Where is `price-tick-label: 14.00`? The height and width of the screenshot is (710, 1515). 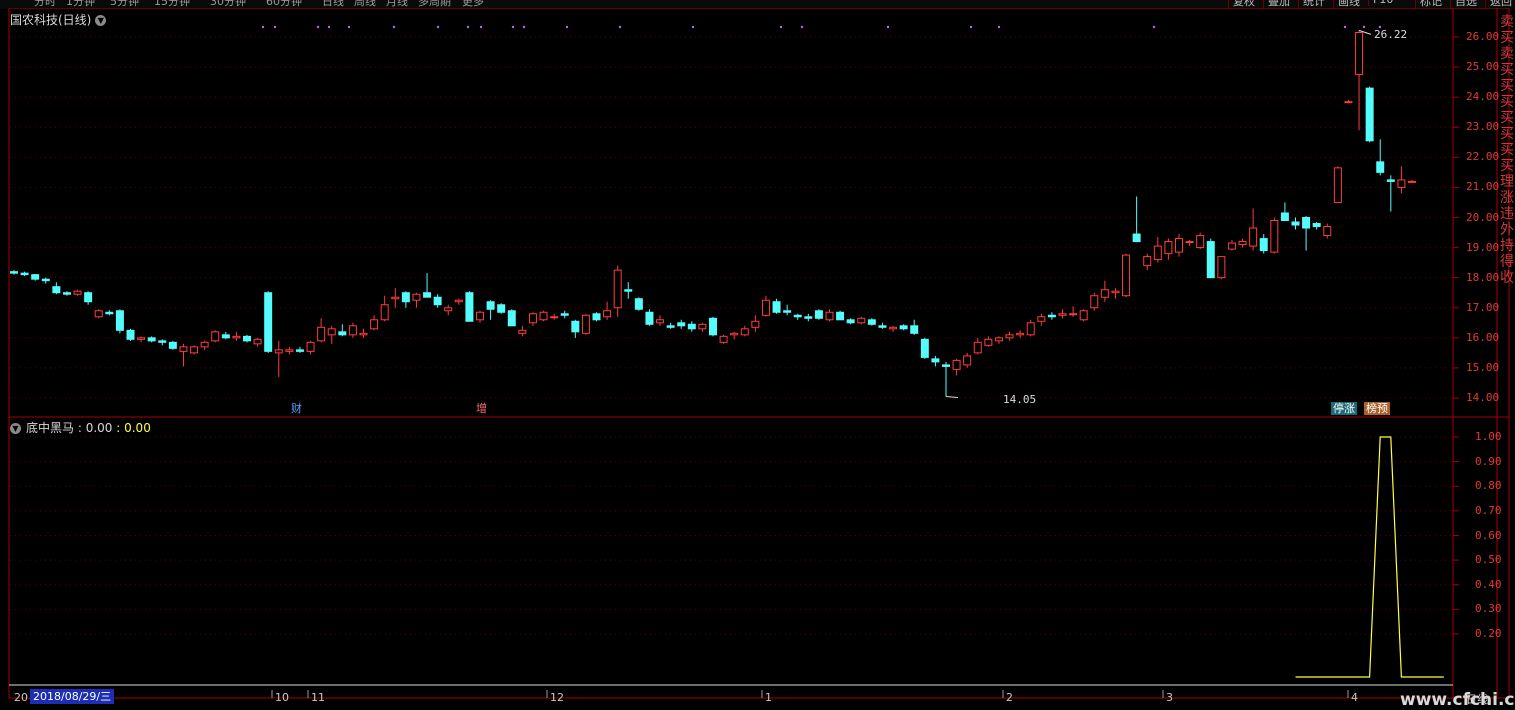
price-tick-label: 14.00 is located at coordinates (1483, 397).